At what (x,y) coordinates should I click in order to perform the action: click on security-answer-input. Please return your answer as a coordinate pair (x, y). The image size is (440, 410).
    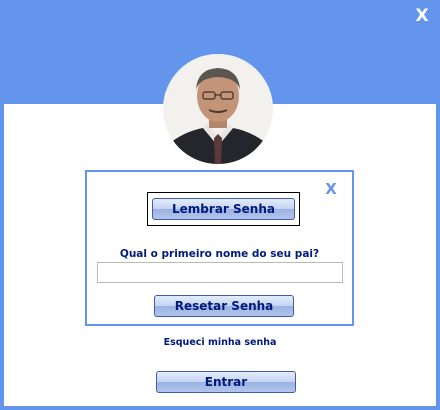
    Looking at the image, I should click on (220, 272).